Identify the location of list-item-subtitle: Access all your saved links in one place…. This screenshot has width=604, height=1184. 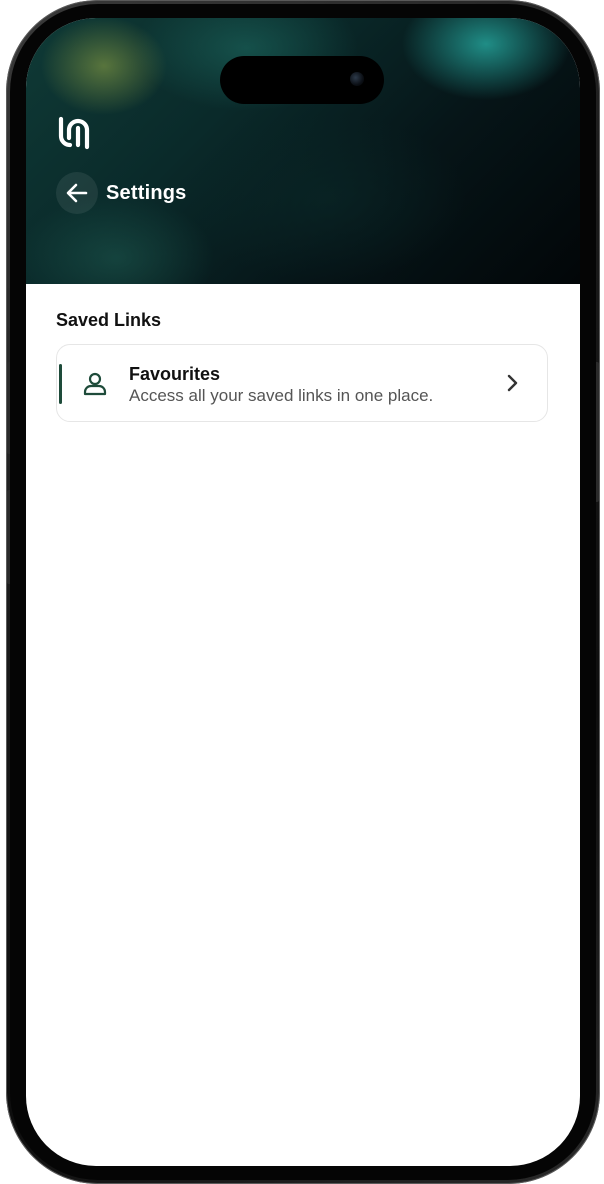
(281, 395).